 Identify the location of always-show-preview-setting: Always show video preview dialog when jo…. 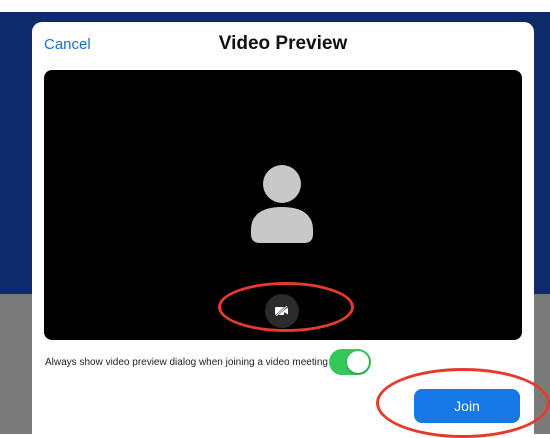
(283, 362).